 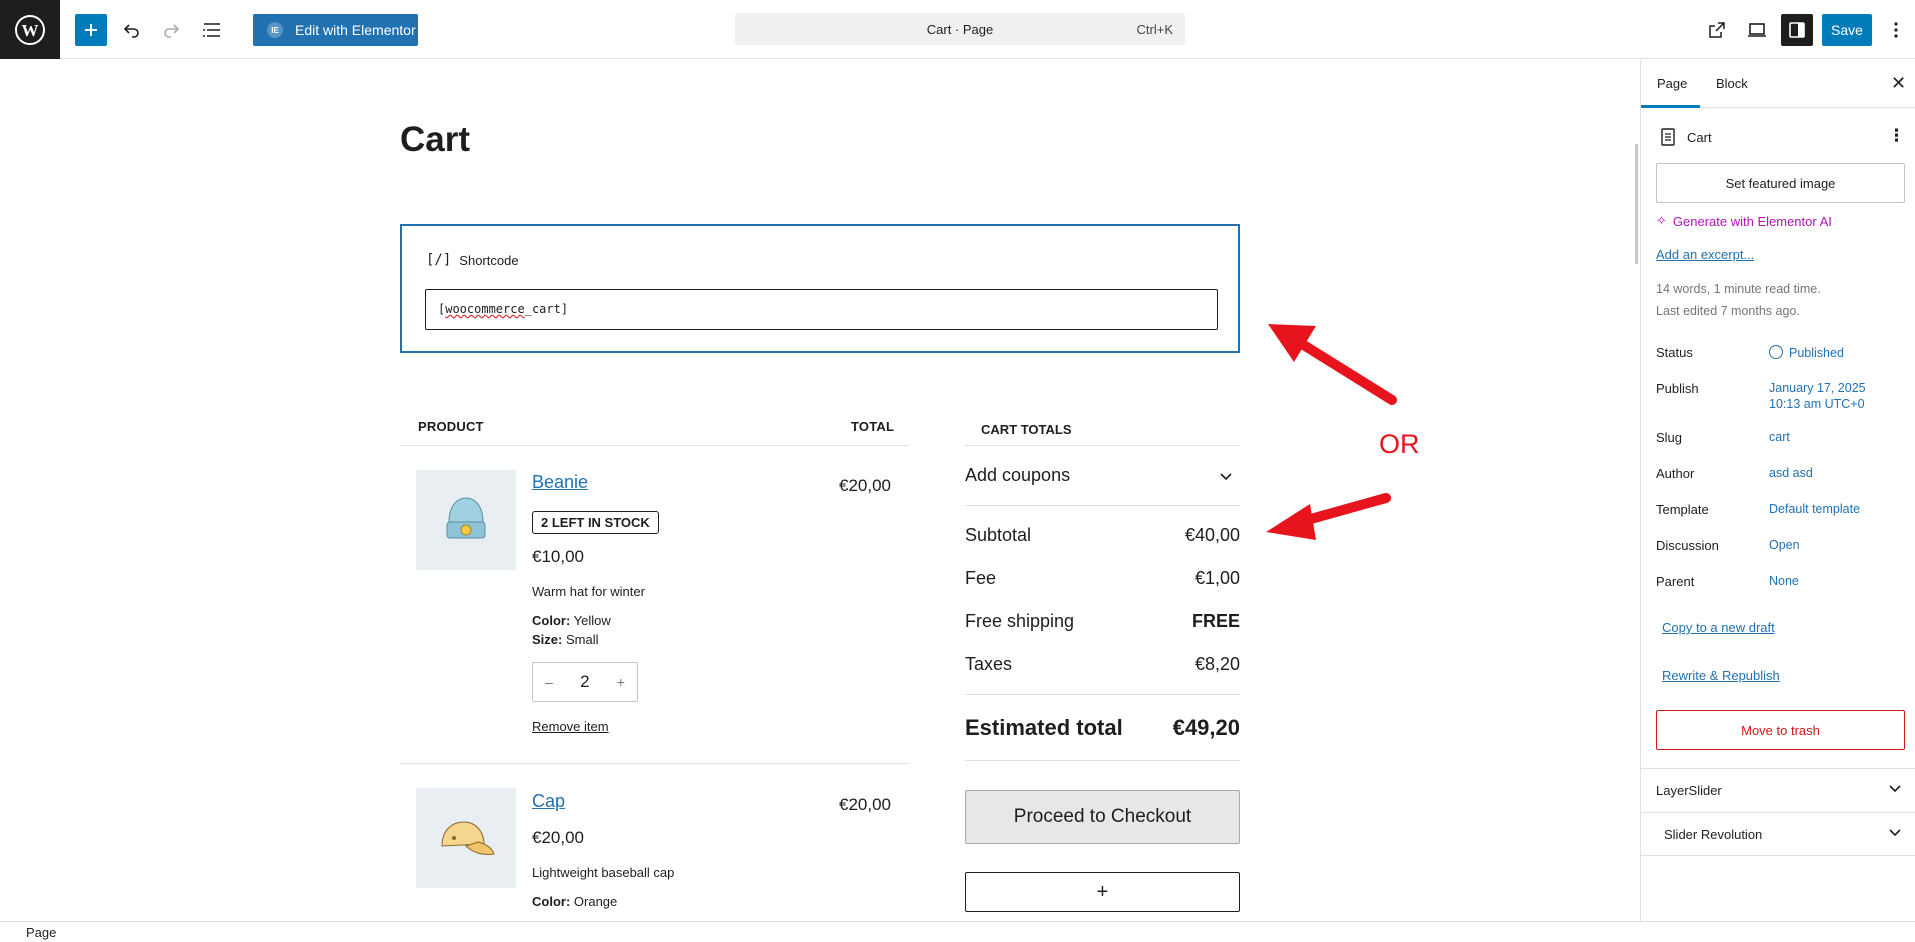 What do you see at coordinates (1689, 790) in the screenshot?
I see `panel-layerslider-label: LayerSlider` at bounding box center [1689, 790].